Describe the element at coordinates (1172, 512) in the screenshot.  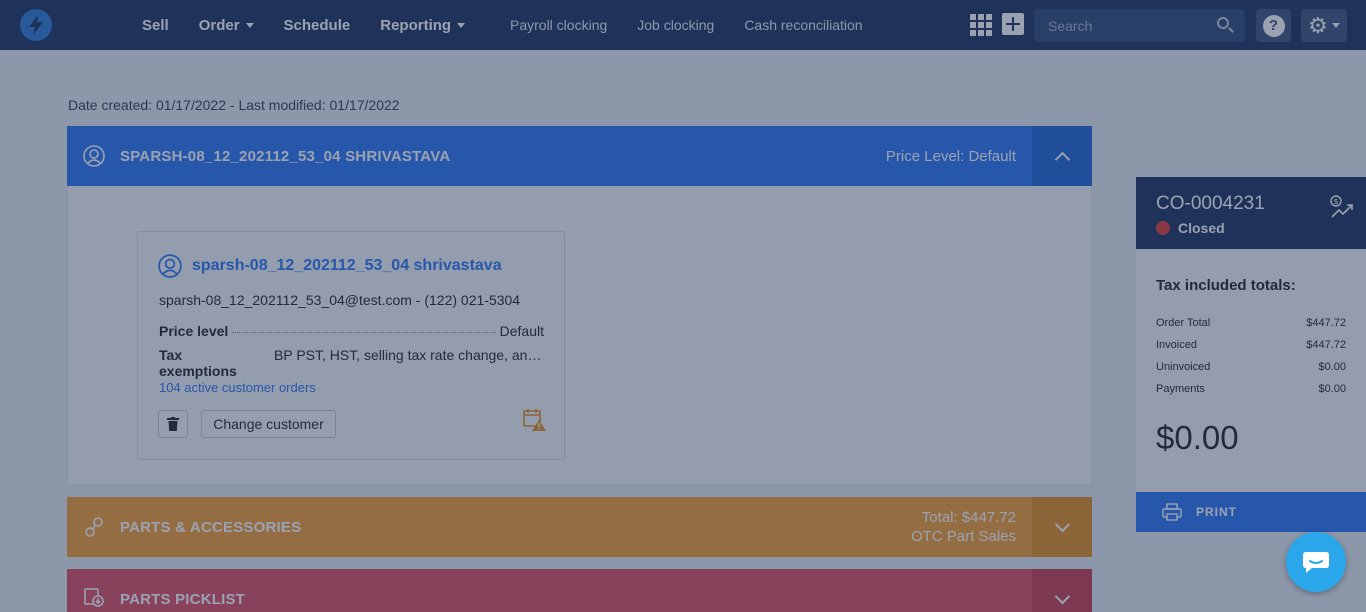
I see `printer-icon` at that location.